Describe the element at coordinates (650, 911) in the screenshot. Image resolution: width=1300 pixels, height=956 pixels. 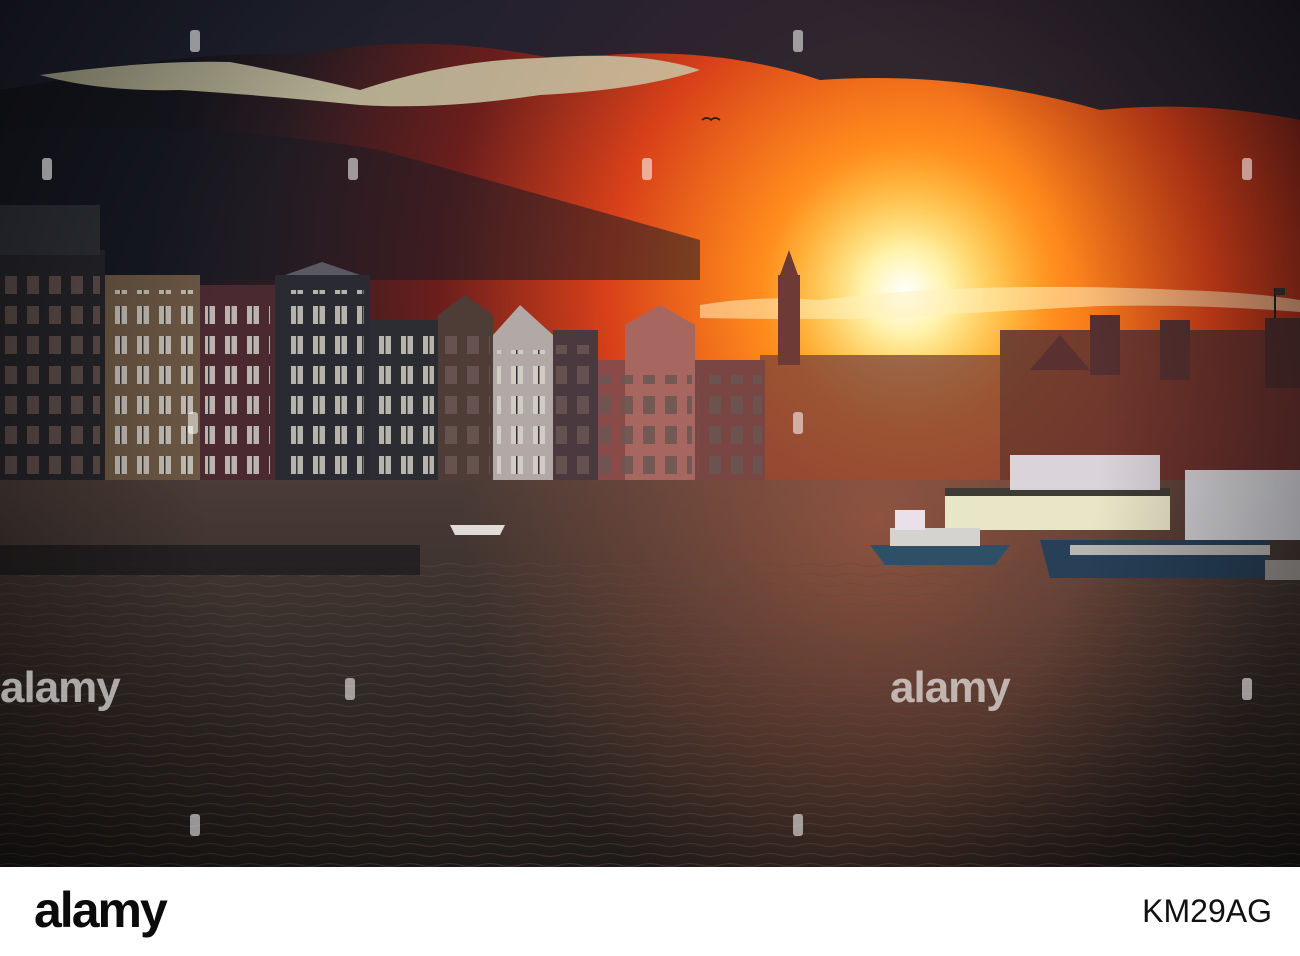
I see `footer-bar: alamy KM29AG` at that location.